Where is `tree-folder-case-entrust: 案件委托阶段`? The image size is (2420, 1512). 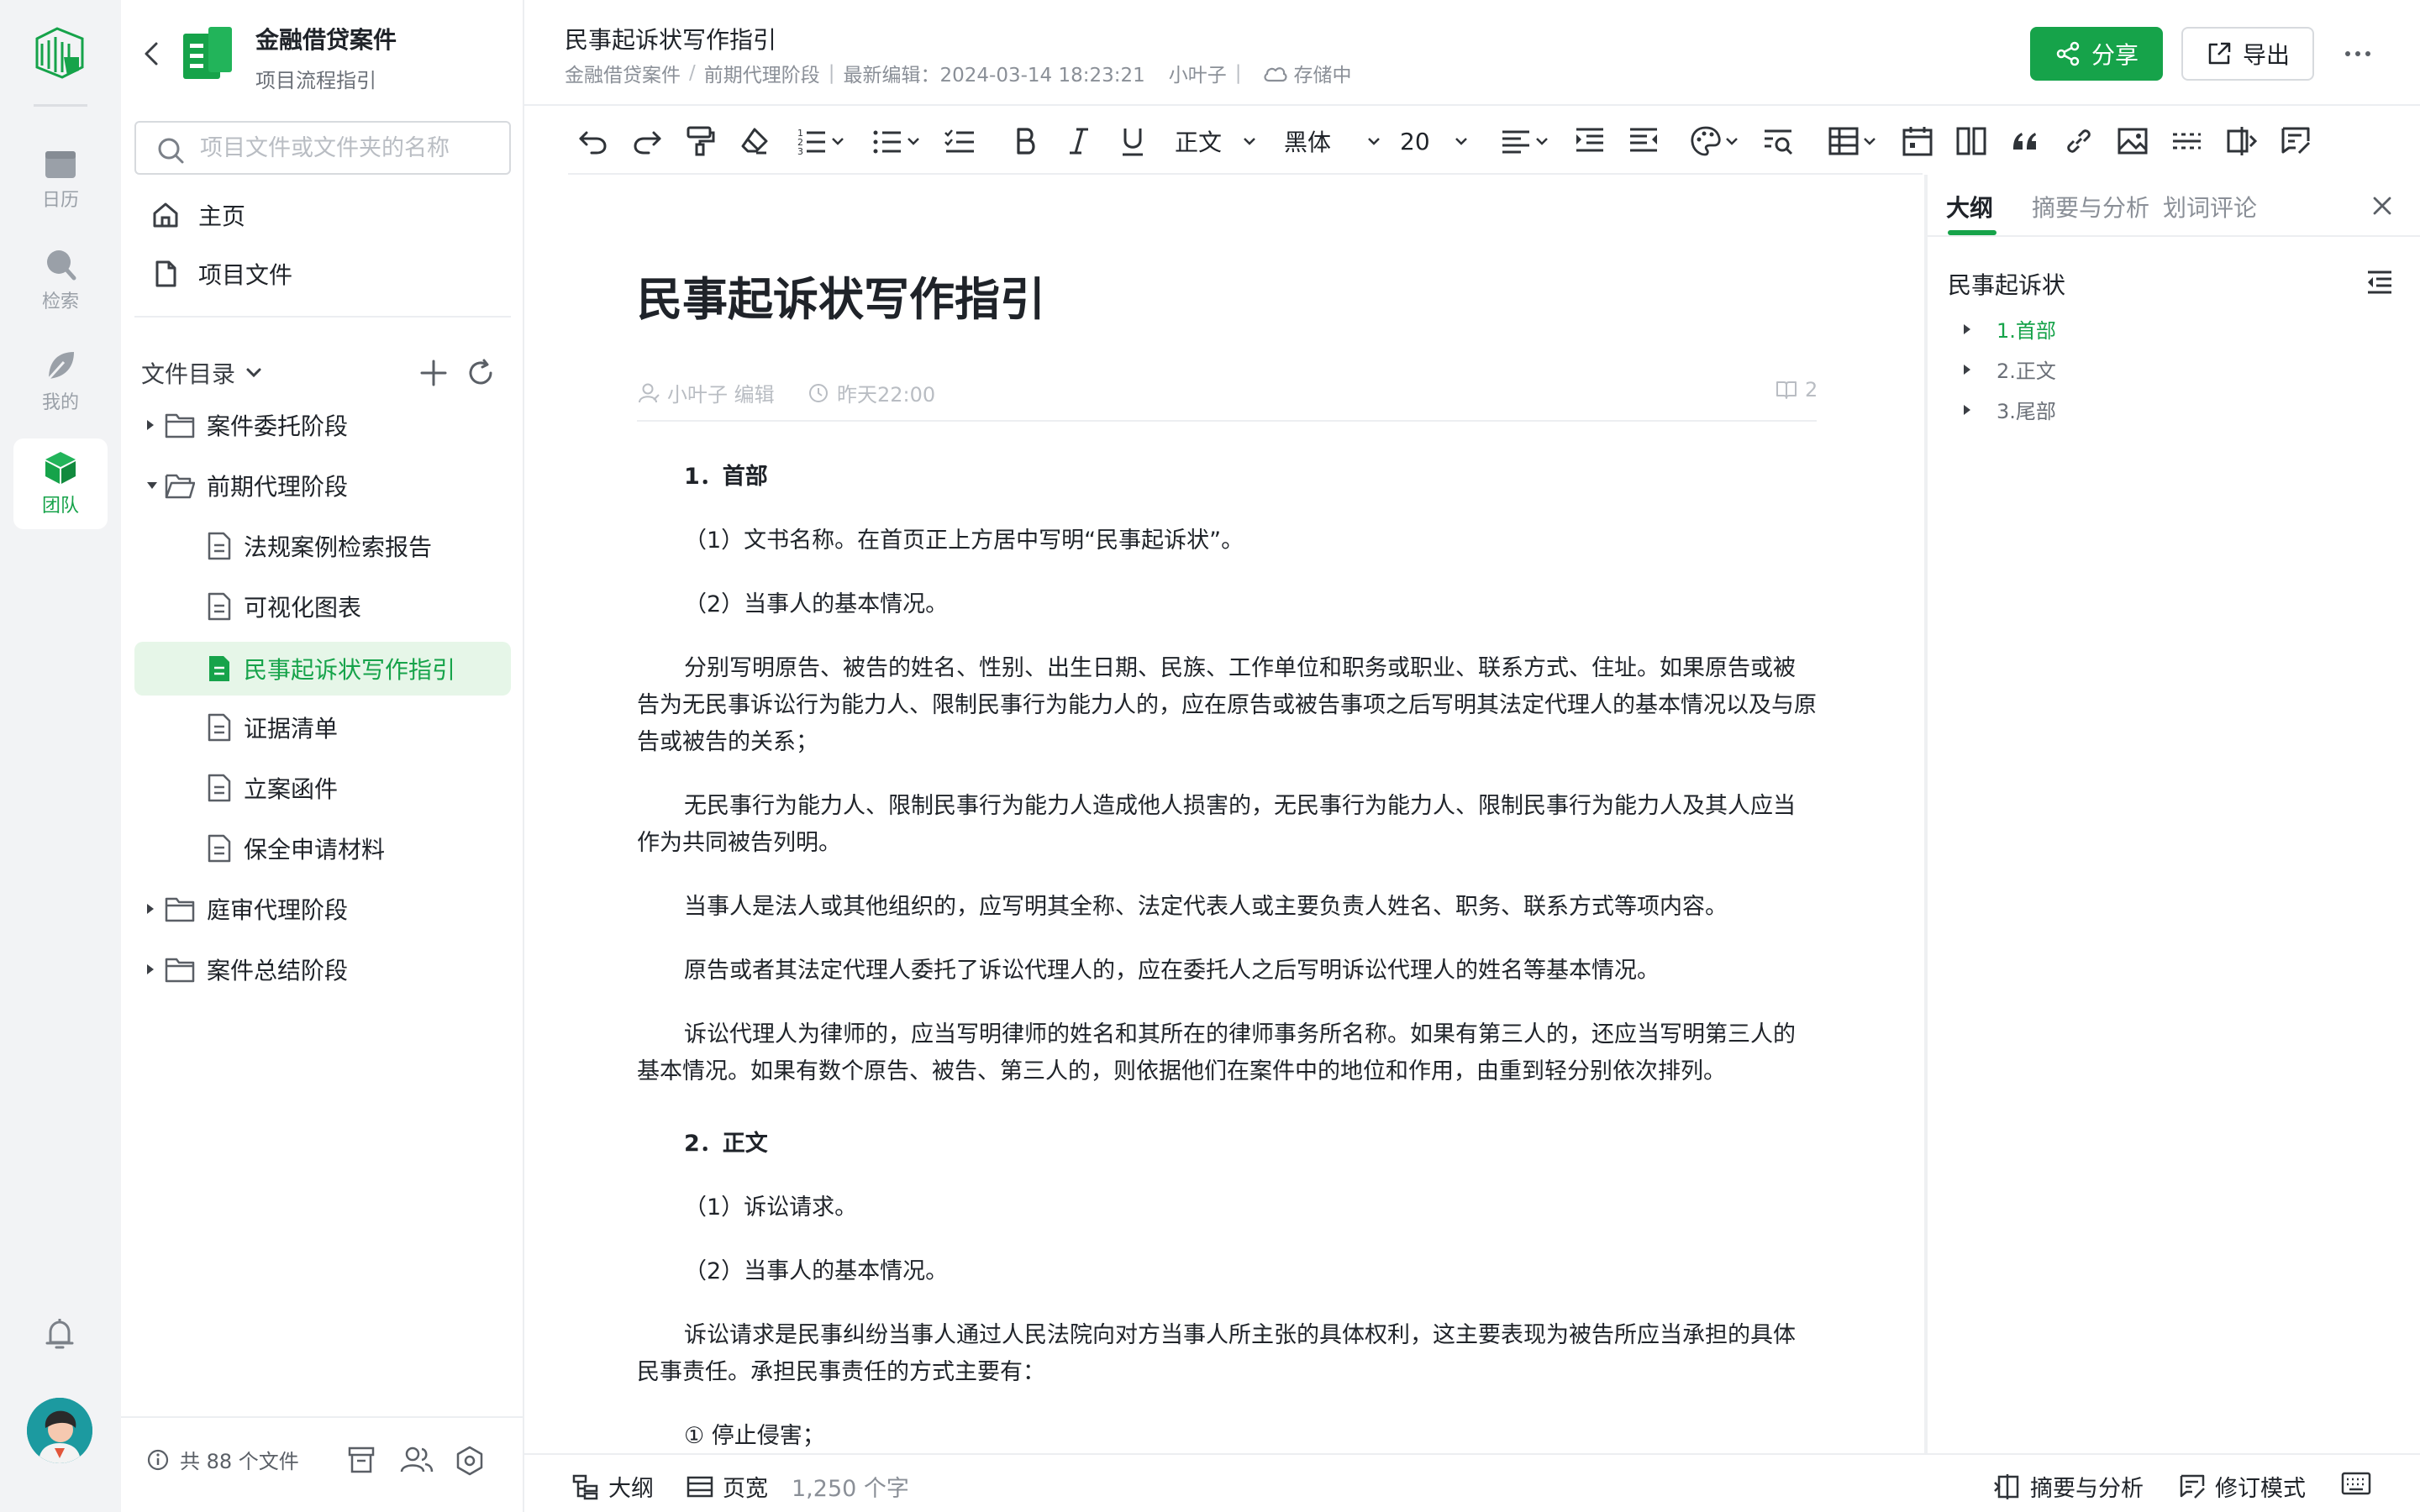 tree-folder-case-entrust: 案件委托阶段 is located at coordinates (322, 425).